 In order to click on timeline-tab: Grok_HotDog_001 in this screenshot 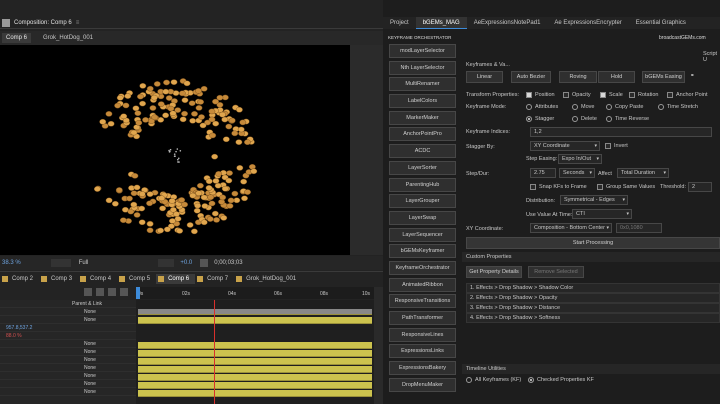, I will do `click(268, 279)`.